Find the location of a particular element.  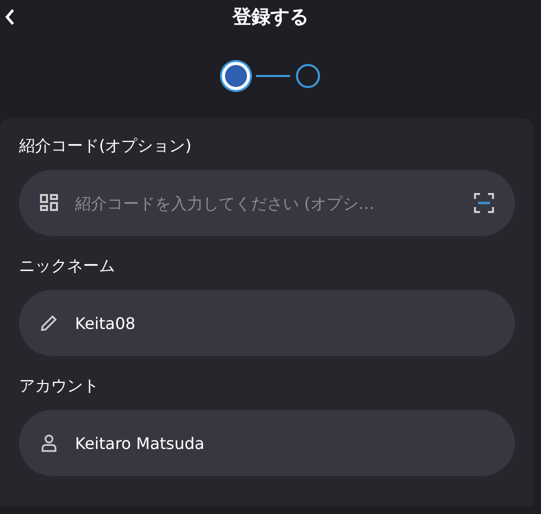

pencil-icon is located at coordinates (49, 323).